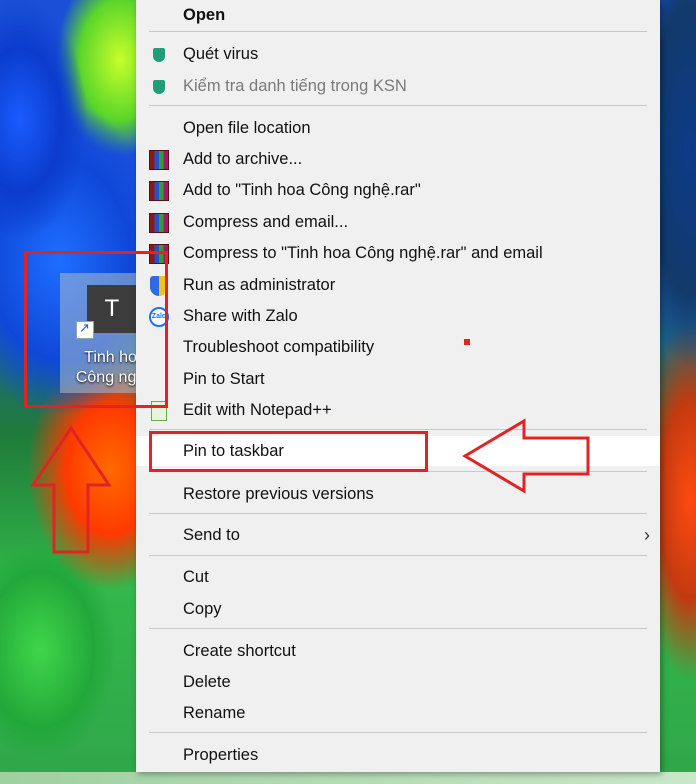 The height and width of the screenshot is (784, 696). What do you see at coordinates (295, 86) in the screenshot?
I see `menu-item-label: Kiểm tra danh tiếng trong KSN` at bounding box center [295, 86].